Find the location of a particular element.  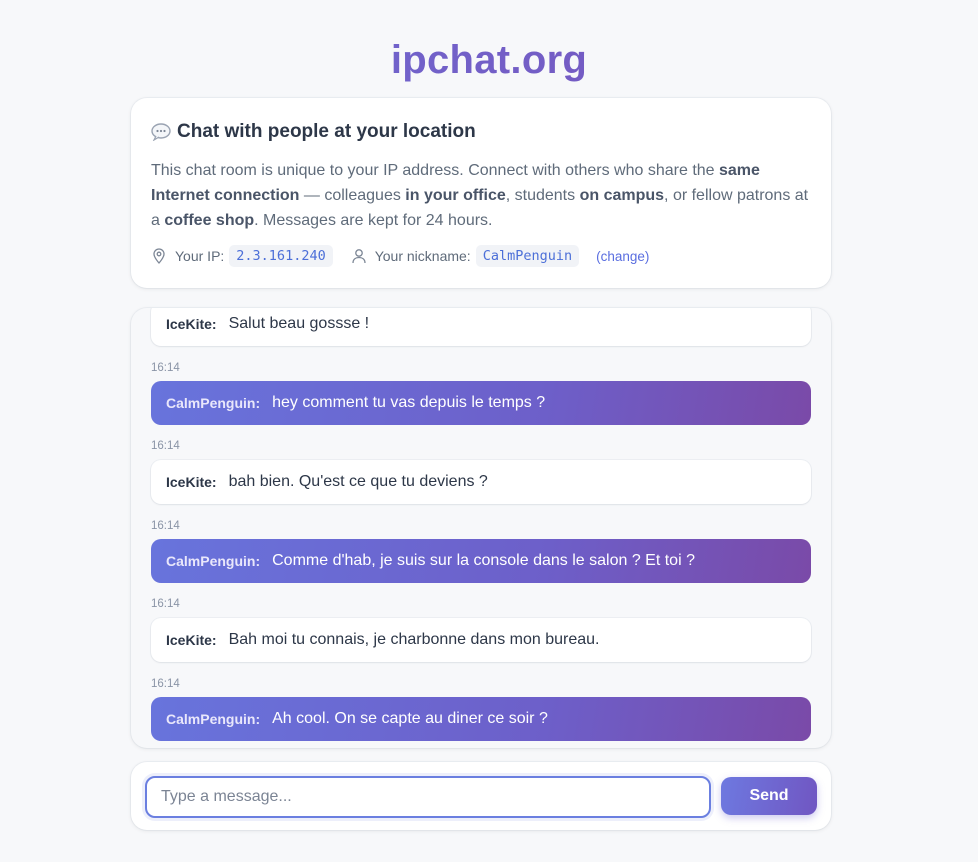

info-heading-text: Chat with people at your location is located at coordinates (326, 131).